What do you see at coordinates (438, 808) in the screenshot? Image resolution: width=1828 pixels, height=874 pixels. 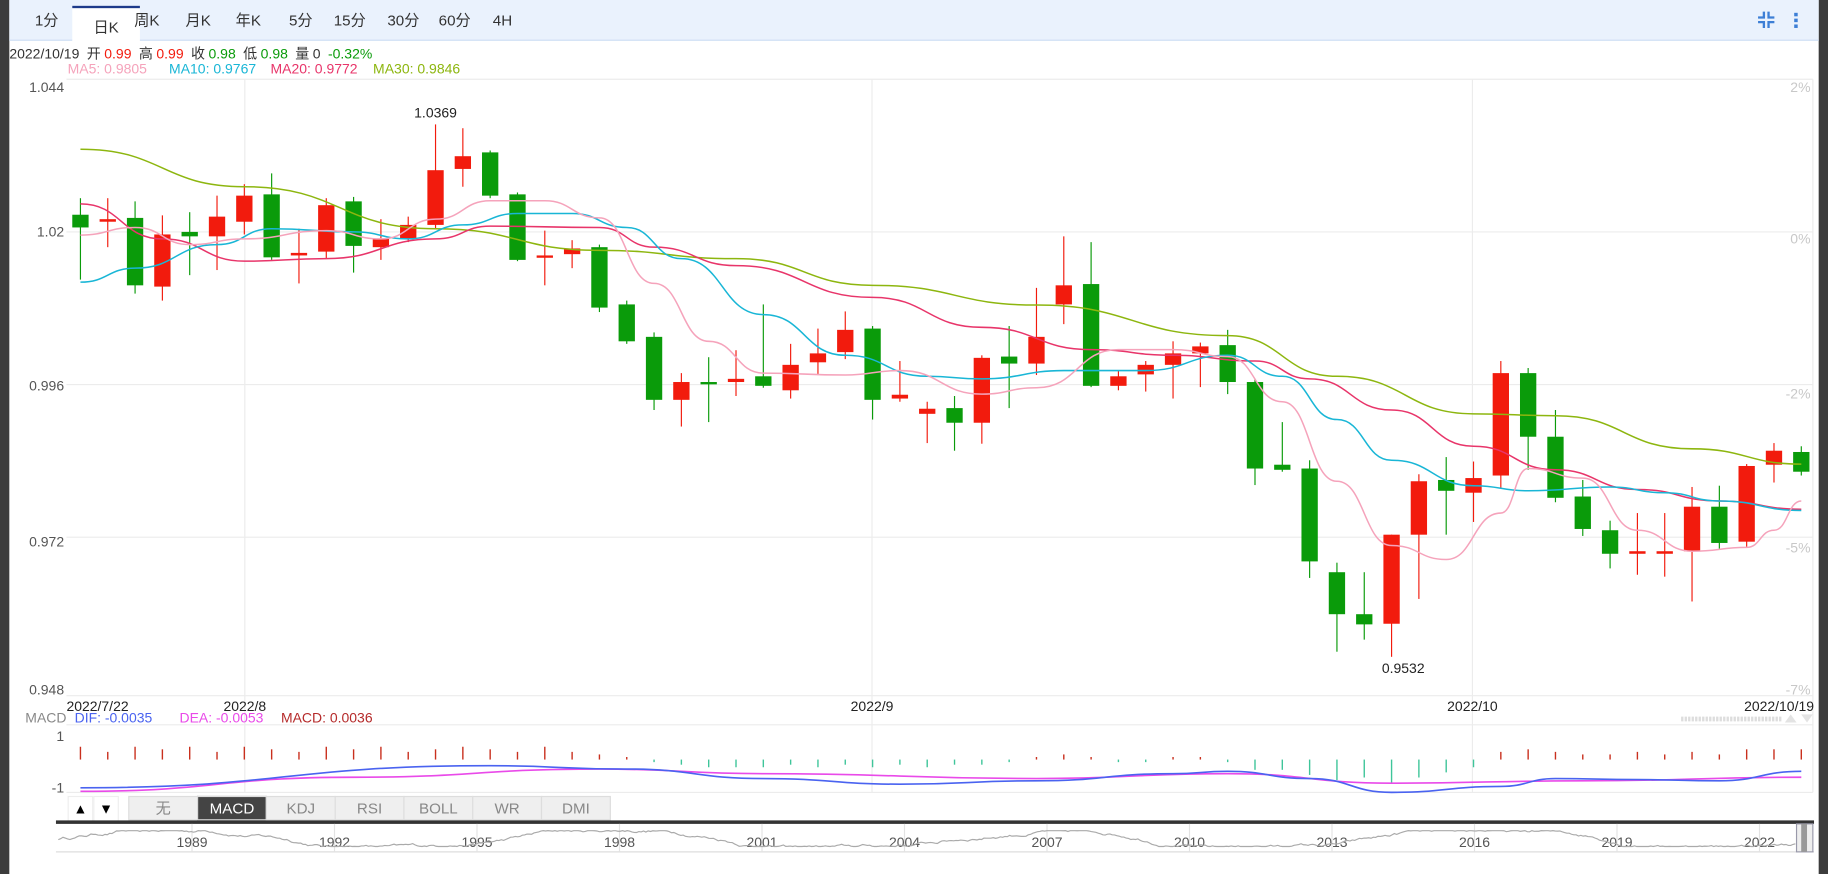 I see `indicator-tab-boll: BOLL` at bounding box center [438, 808].